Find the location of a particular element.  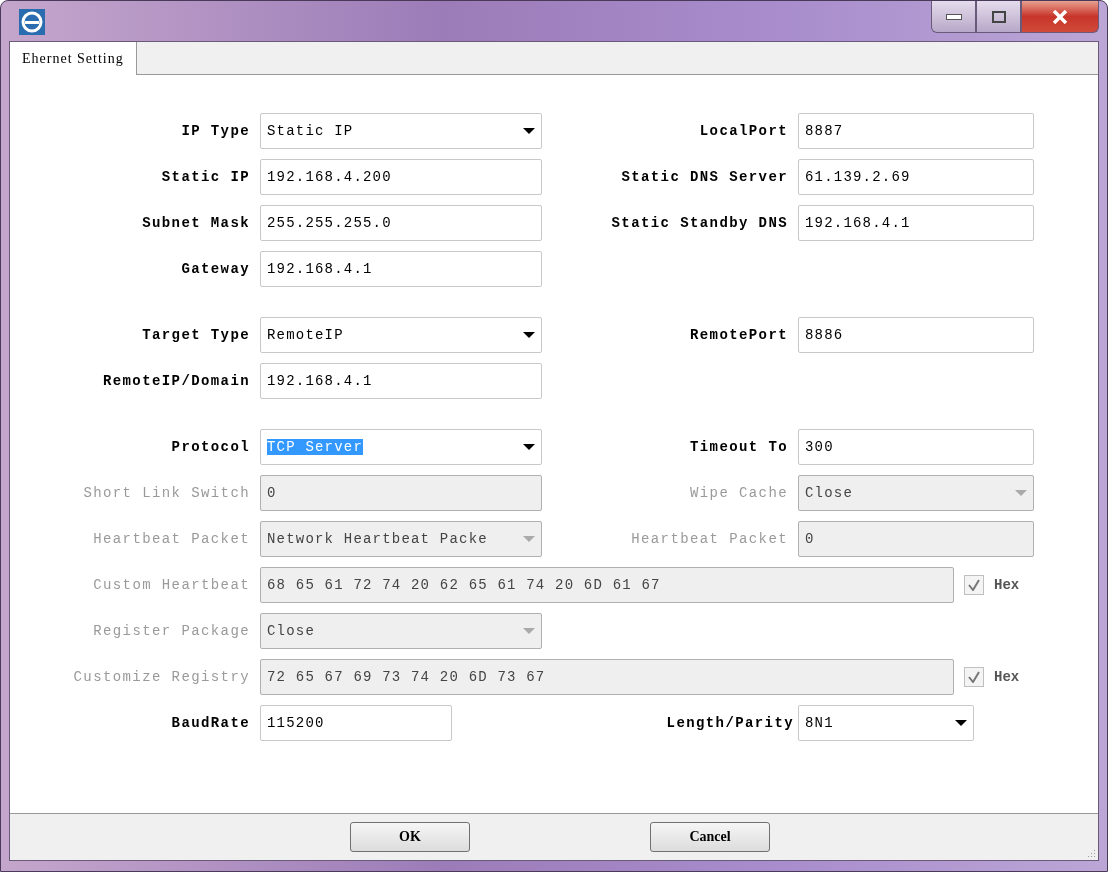

input-field: 61.139.2.69 is located at coordinates (916, 177).